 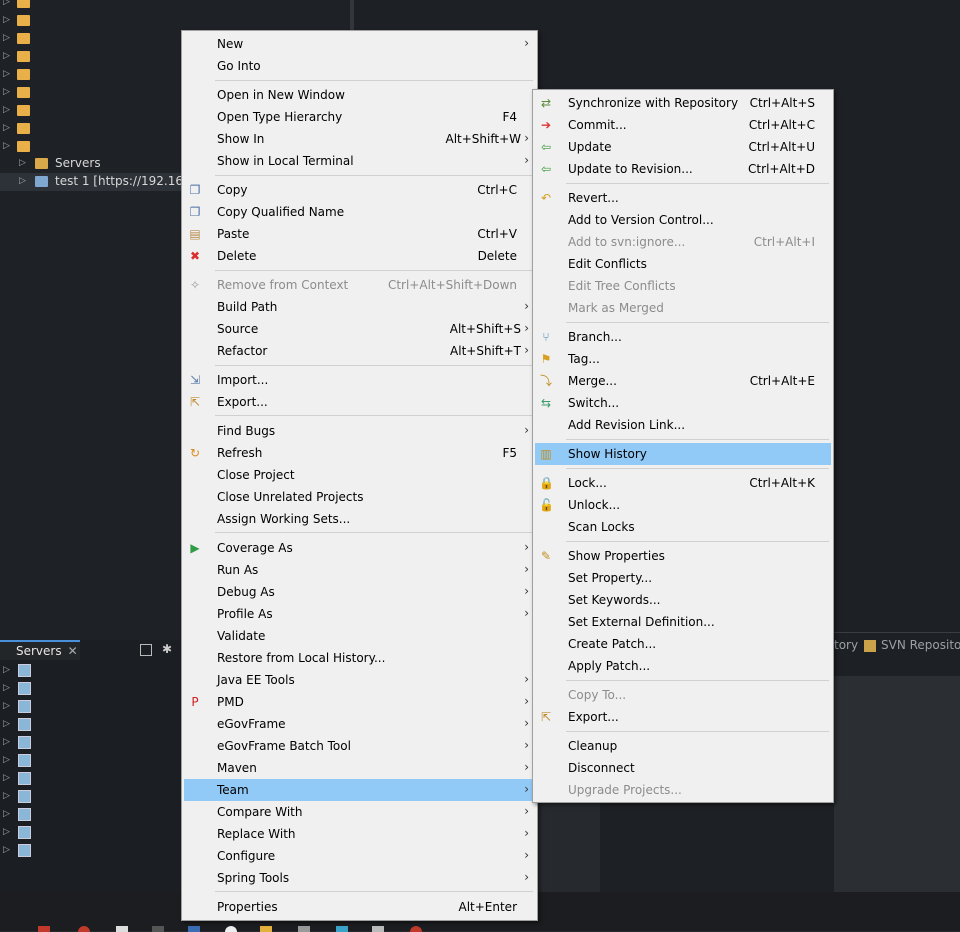 What do you see at coordinates (359, 285) in the screenshot?
I see `menu-item-remove-from-context: ✧ Remove from Context Ctrl+Alt+Shift+Down` at bounding box center [359, 285].